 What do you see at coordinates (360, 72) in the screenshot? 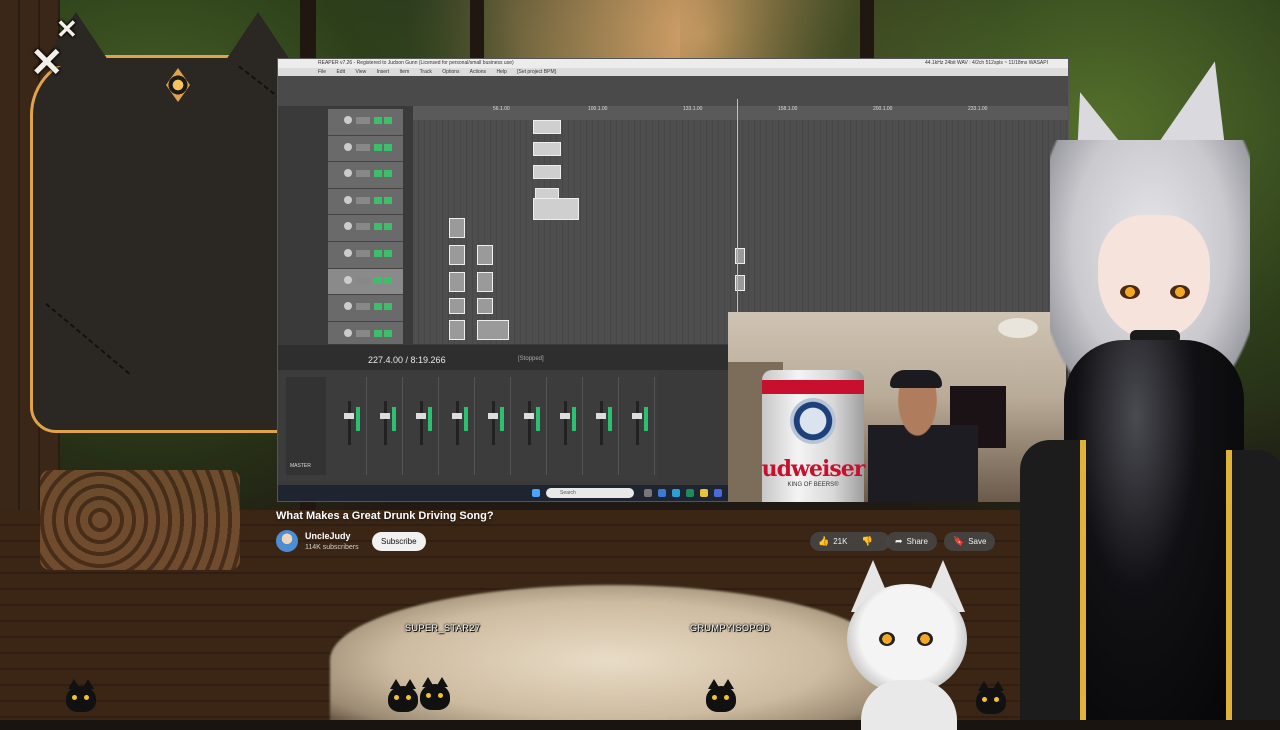
I see `menu-view: View` at bounding box center [360, 72].